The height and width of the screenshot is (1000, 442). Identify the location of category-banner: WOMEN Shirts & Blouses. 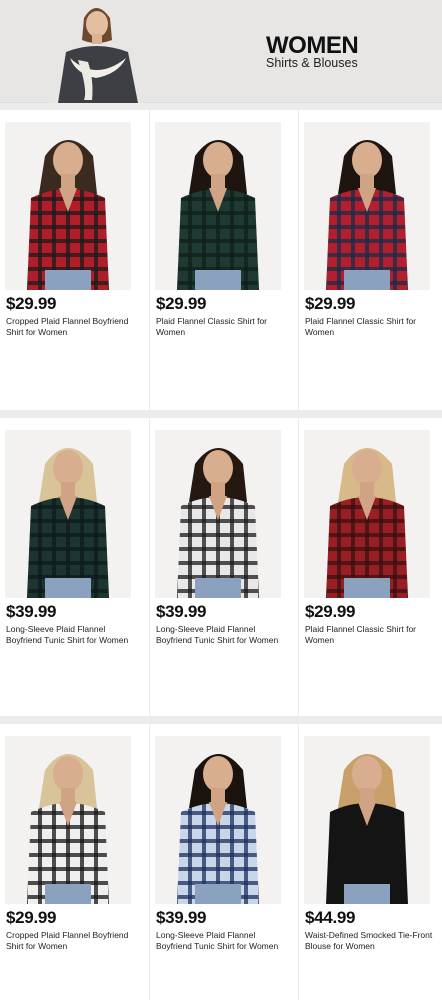
(221, 51).